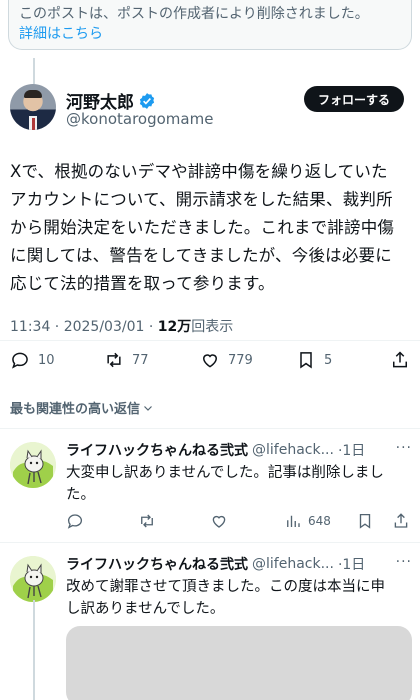 The height and width of the screenshot is (700, 420). Describe the element at coordinates (148, 408) in the screenshot. I see `chevron-down-icon` at that location.